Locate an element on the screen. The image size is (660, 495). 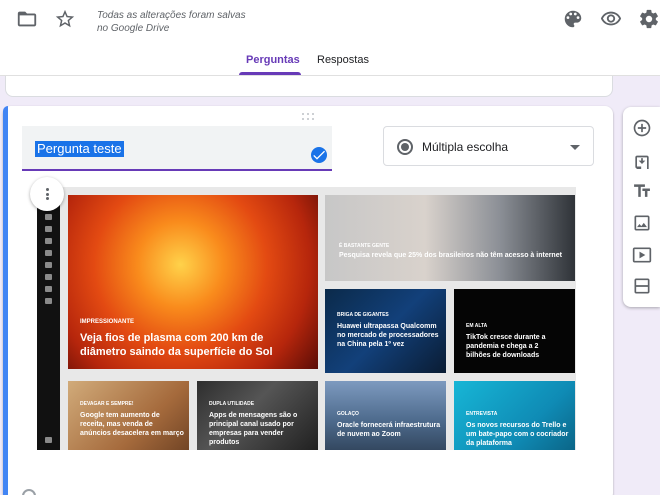
tile-category: ENTREVISTA is located at coordinates (482, 414).